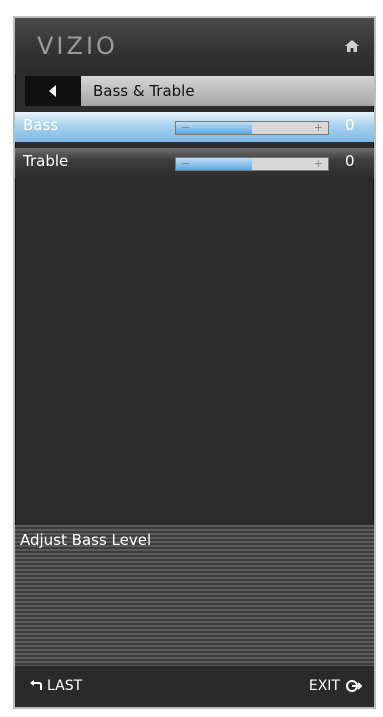 Image resolution: width=383 pixels, height=717 pixels. I want to click on breadcrumb: Bass & Trable, so click(199, 91).